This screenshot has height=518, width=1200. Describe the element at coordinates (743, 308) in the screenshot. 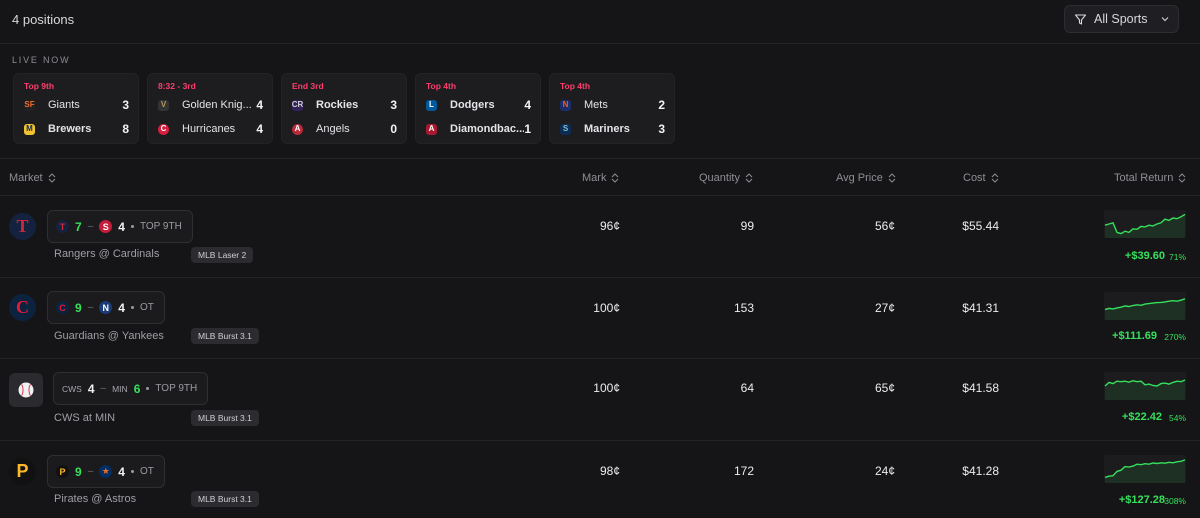

I see `quantity-value: 153` at that location.